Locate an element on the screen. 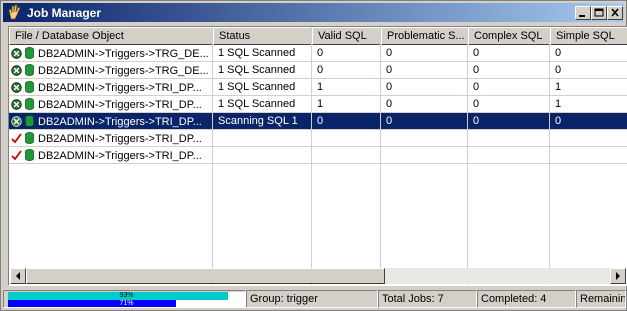 The image size is (627, 311). progress-pane: 93% 71% is located at coordinates (124, 299).